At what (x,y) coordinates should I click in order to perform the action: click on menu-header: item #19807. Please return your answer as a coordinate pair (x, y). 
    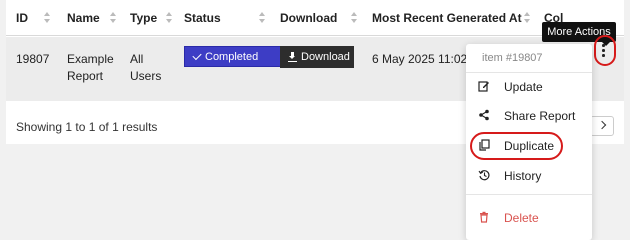
    Looking at the image, I should click on (512, 58).